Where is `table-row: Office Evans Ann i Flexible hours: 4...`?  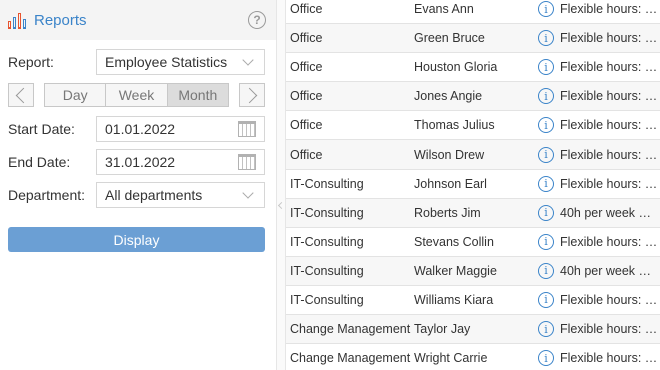 table-row: Office Evans Ann i Flexible hours: 4... is located at coordinates (473, 12).